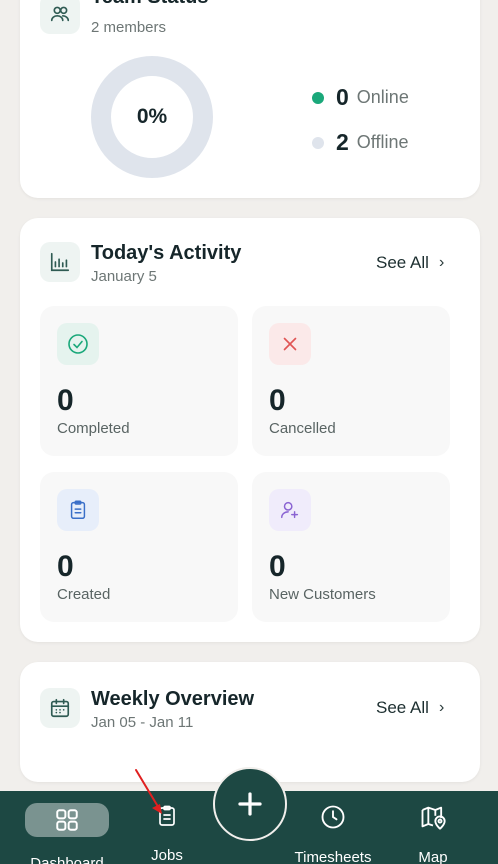  Describe the element at coordinates (382, 142) in the screenshot. I see `offline-label: Offline` at that location.